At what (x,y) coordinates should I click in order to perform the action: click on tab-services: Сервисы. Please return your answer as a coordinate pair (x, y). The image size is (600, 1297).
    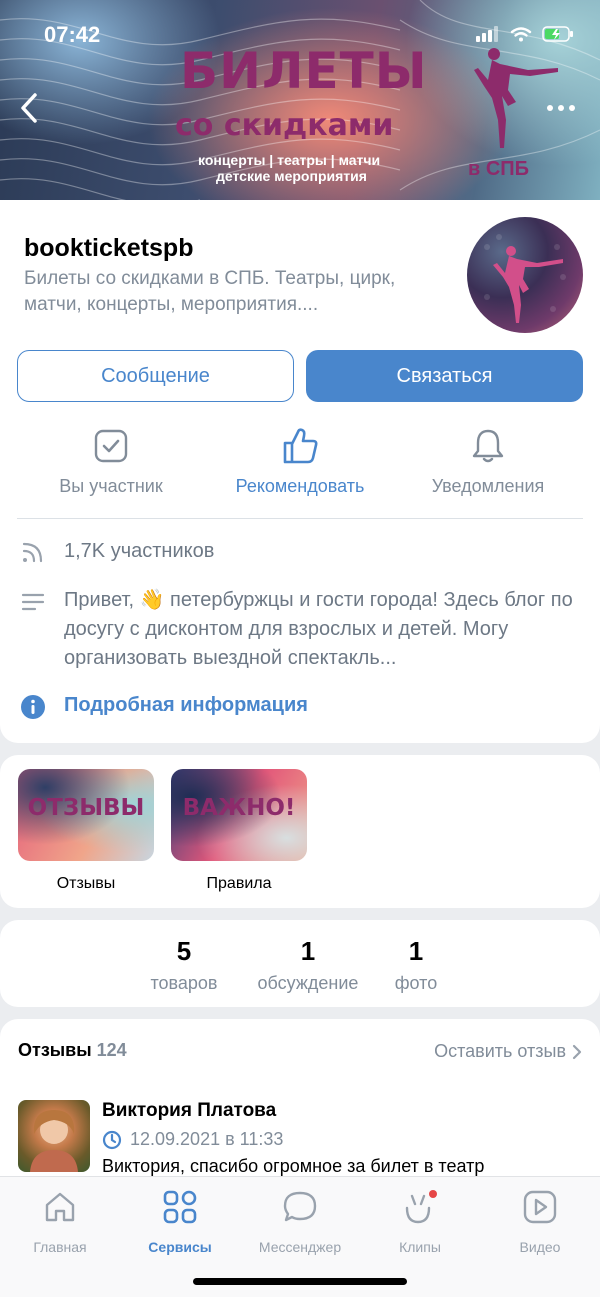
    Looking at the image, I should click on (180, 1221).